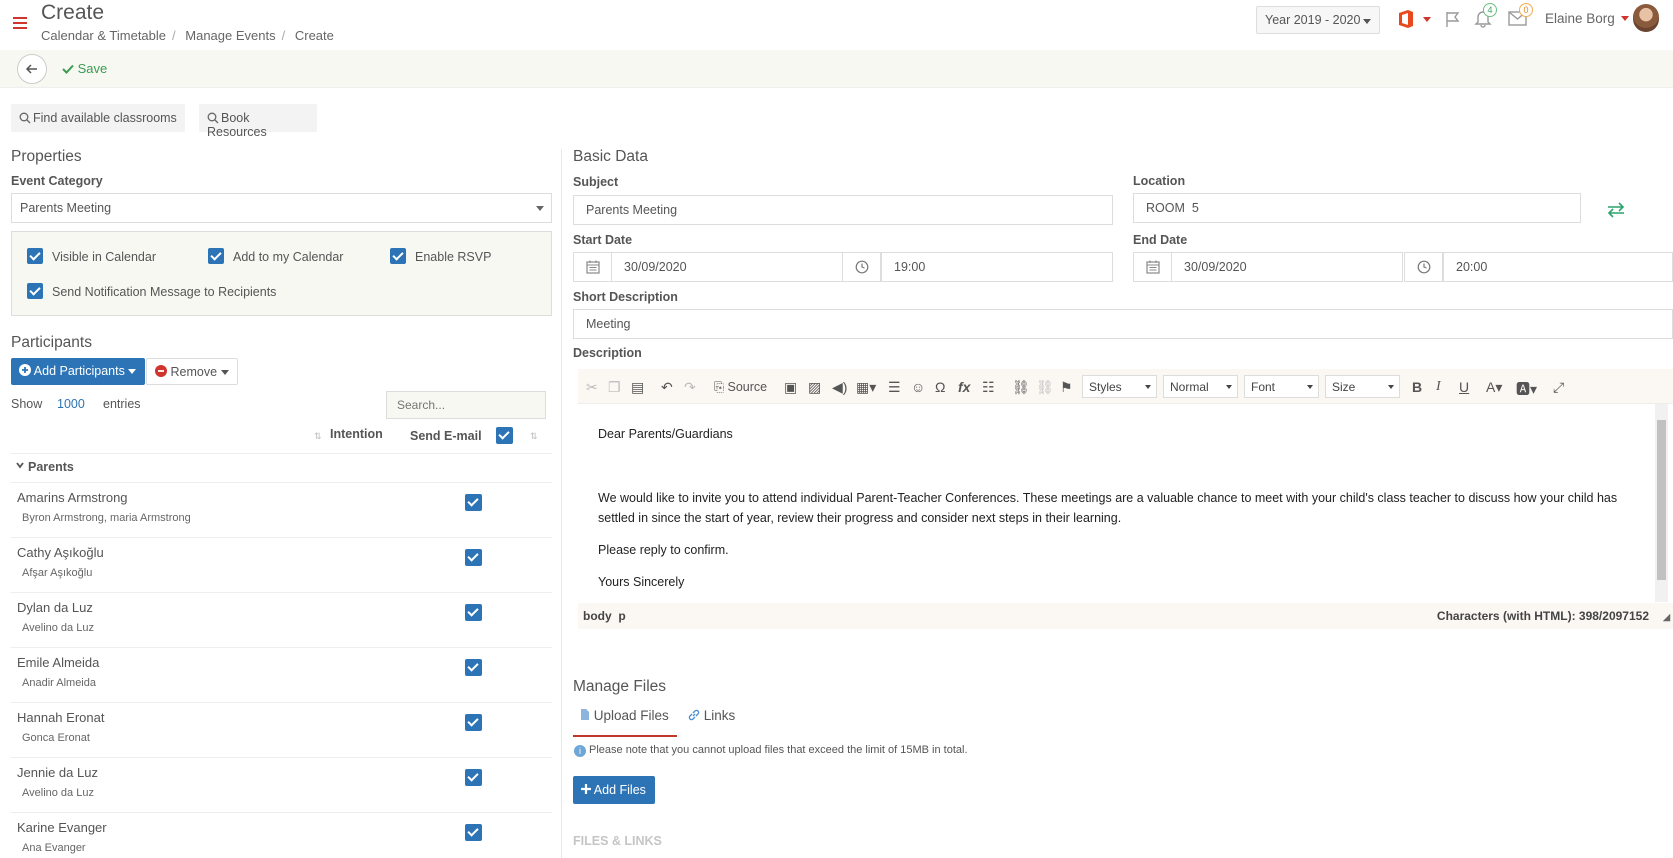  Describe the element at coordinates (54, 848) in the screenshot. I see `participant-contacts: Ana Evanger` at that location.